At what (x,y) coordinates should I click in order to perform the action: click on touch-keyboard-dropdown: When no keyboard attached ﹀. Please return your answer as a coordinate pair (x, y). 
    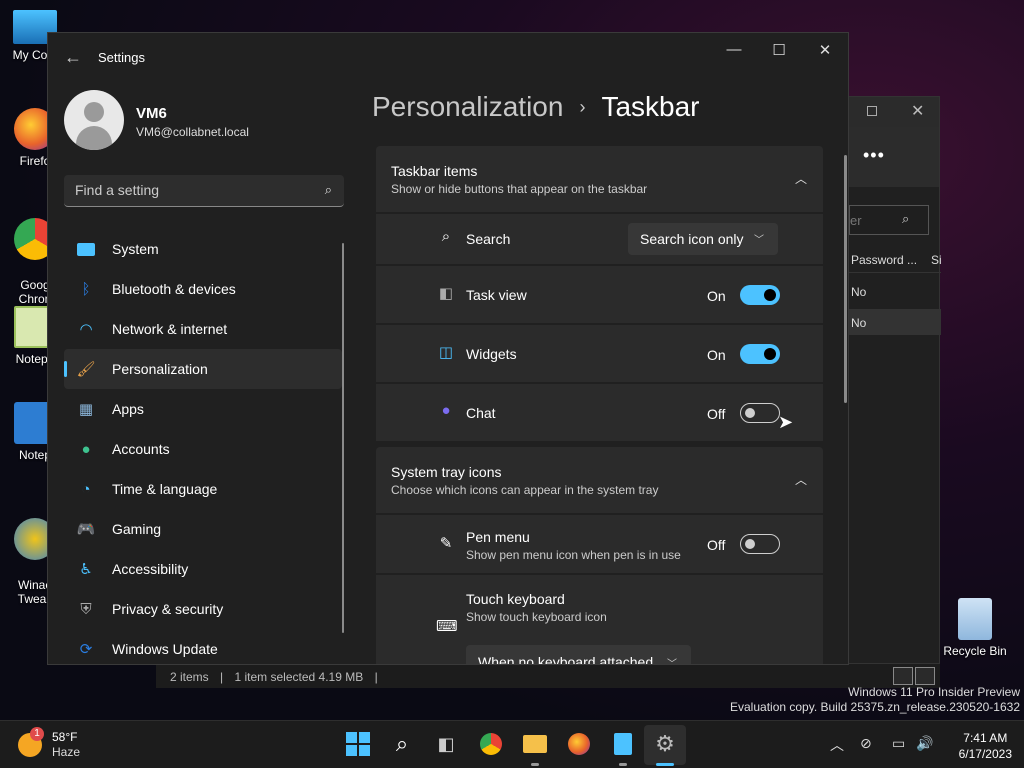
    Looking at the image, I should click on (578, 654).